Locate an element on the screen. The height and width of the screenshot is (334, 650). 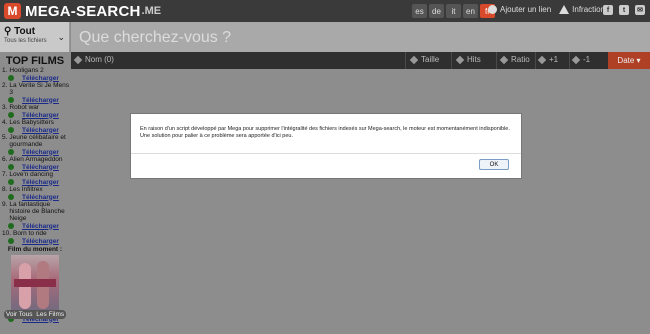
column-name: Nom (0) is located at coordinates (93, 59).